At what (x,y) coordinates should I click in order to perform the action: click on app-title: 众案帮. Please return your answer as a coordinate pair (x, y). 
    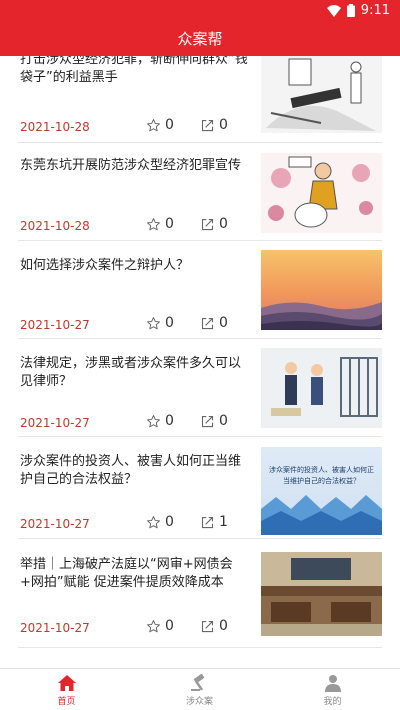
    Looking at the image, I should click on (200, 39).